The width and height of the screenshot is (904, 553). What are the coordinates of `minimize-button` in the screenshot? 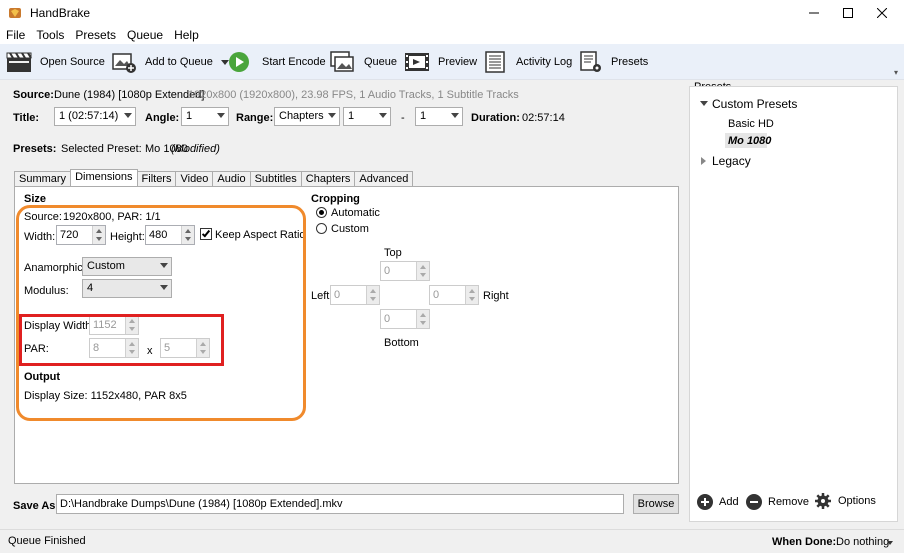 It's located at (814, 13).